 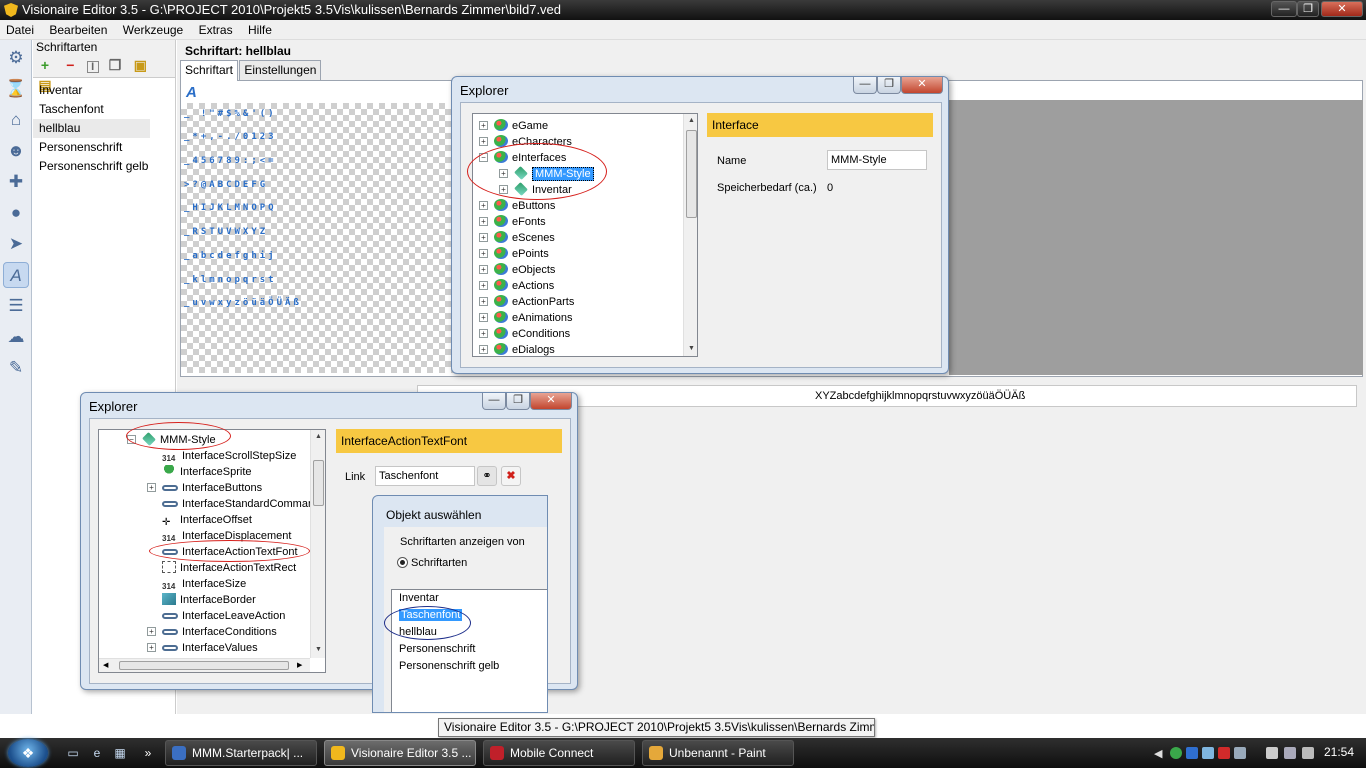 I want to click on clear-link-icon: ✖, so click(x=511, y=476).